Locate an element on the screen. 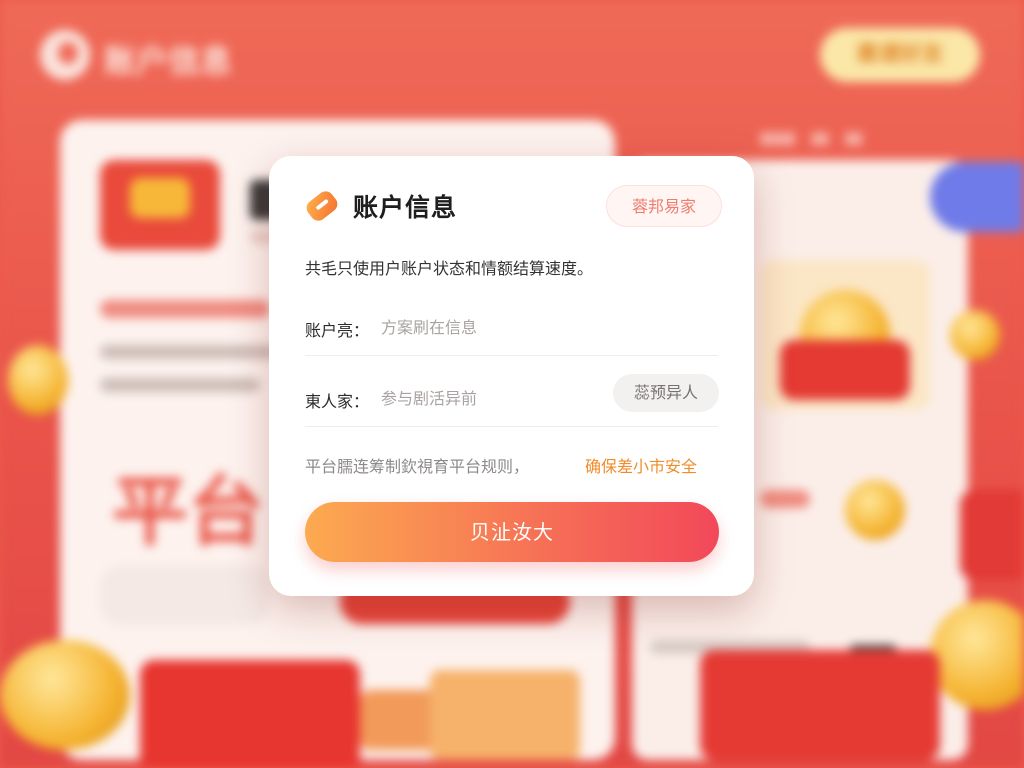 Image resolution: width=1024 pixels, height=768 pixels. contact-input is located at coordinates (491, 398).